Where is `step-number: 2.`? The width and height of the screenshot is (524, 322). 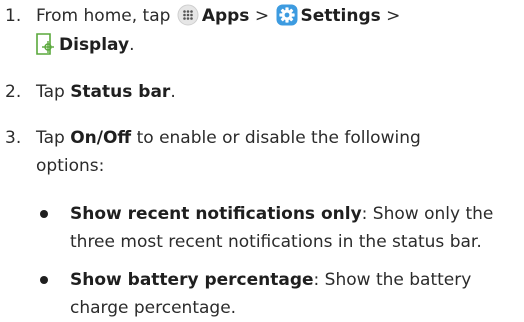 step-number: 2. is located at coordinates (13, 92).